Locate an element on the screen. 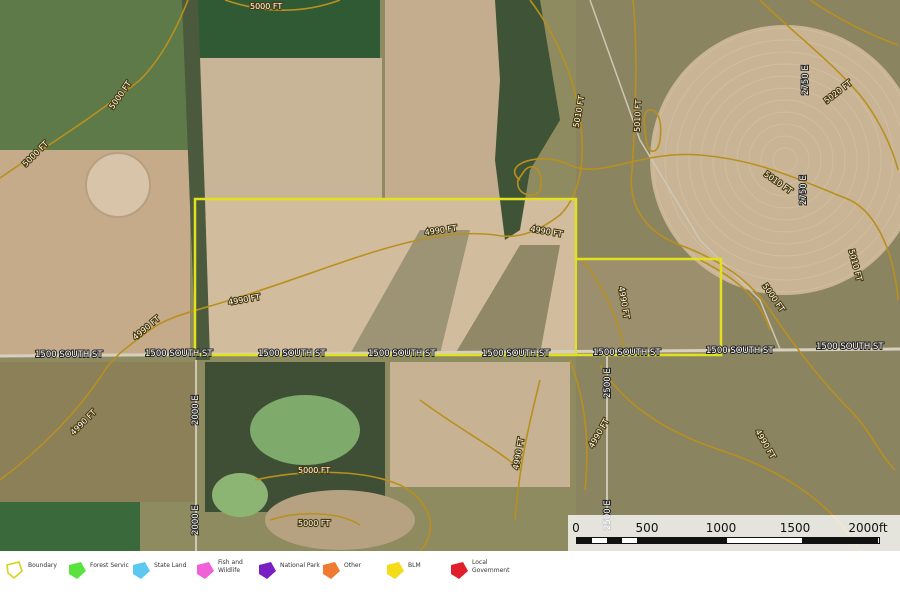  legend-item-forest-service: Forest Servic is located at coordinates (97, 571).